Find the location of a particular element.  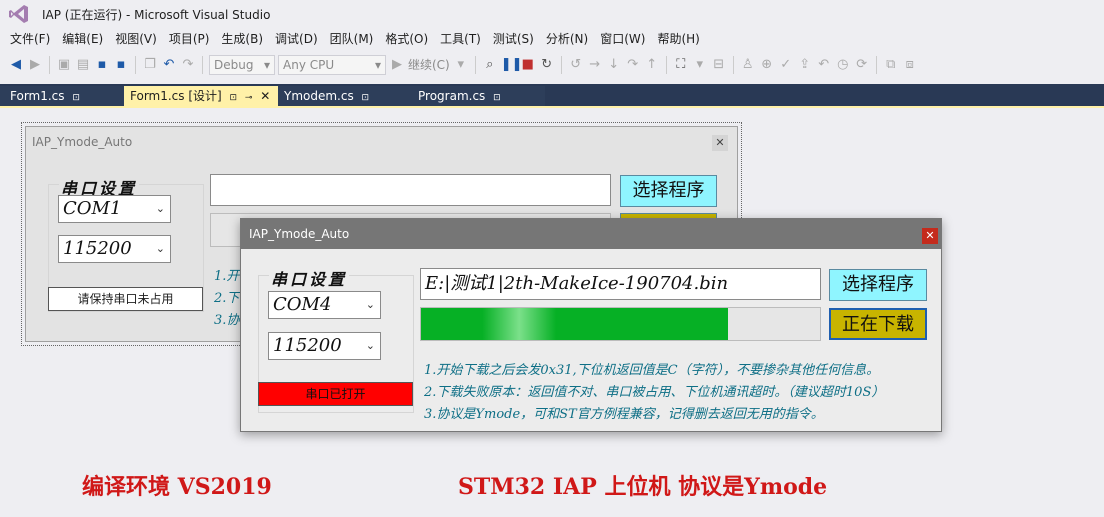

refresh-icon: ⟳ is located at coordinates (862, 65).